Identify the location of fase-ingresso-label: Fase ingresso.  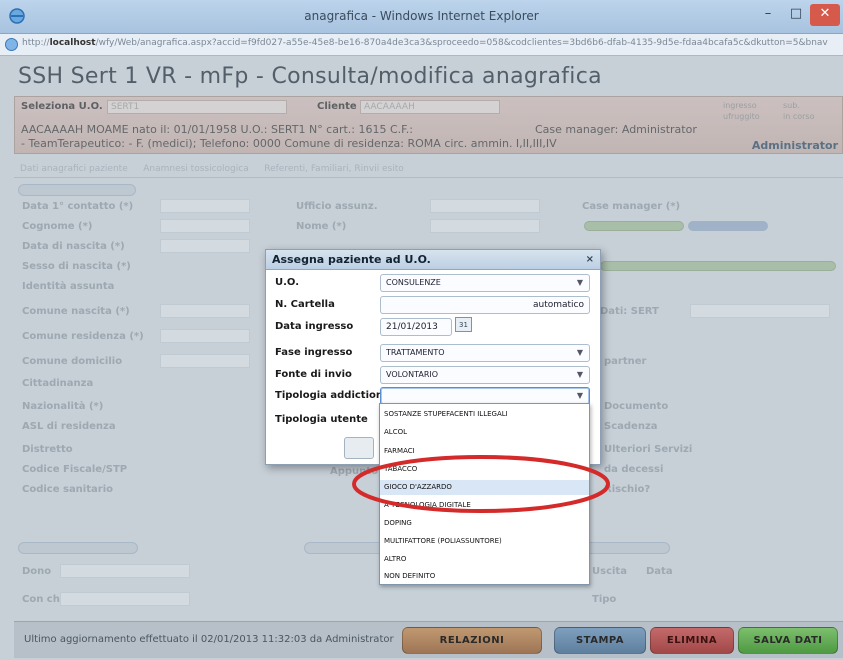
(314, 352).